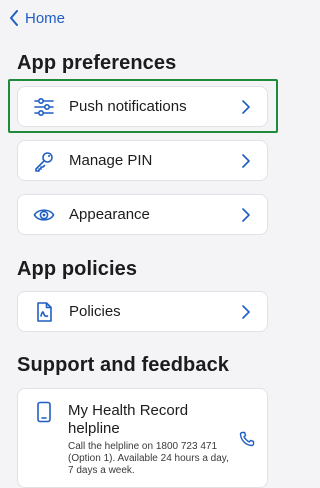  What do you see at coordinates (142, 311) in the screenshot?
I see `policies-item: Policies` at bounding box center [142, 311].